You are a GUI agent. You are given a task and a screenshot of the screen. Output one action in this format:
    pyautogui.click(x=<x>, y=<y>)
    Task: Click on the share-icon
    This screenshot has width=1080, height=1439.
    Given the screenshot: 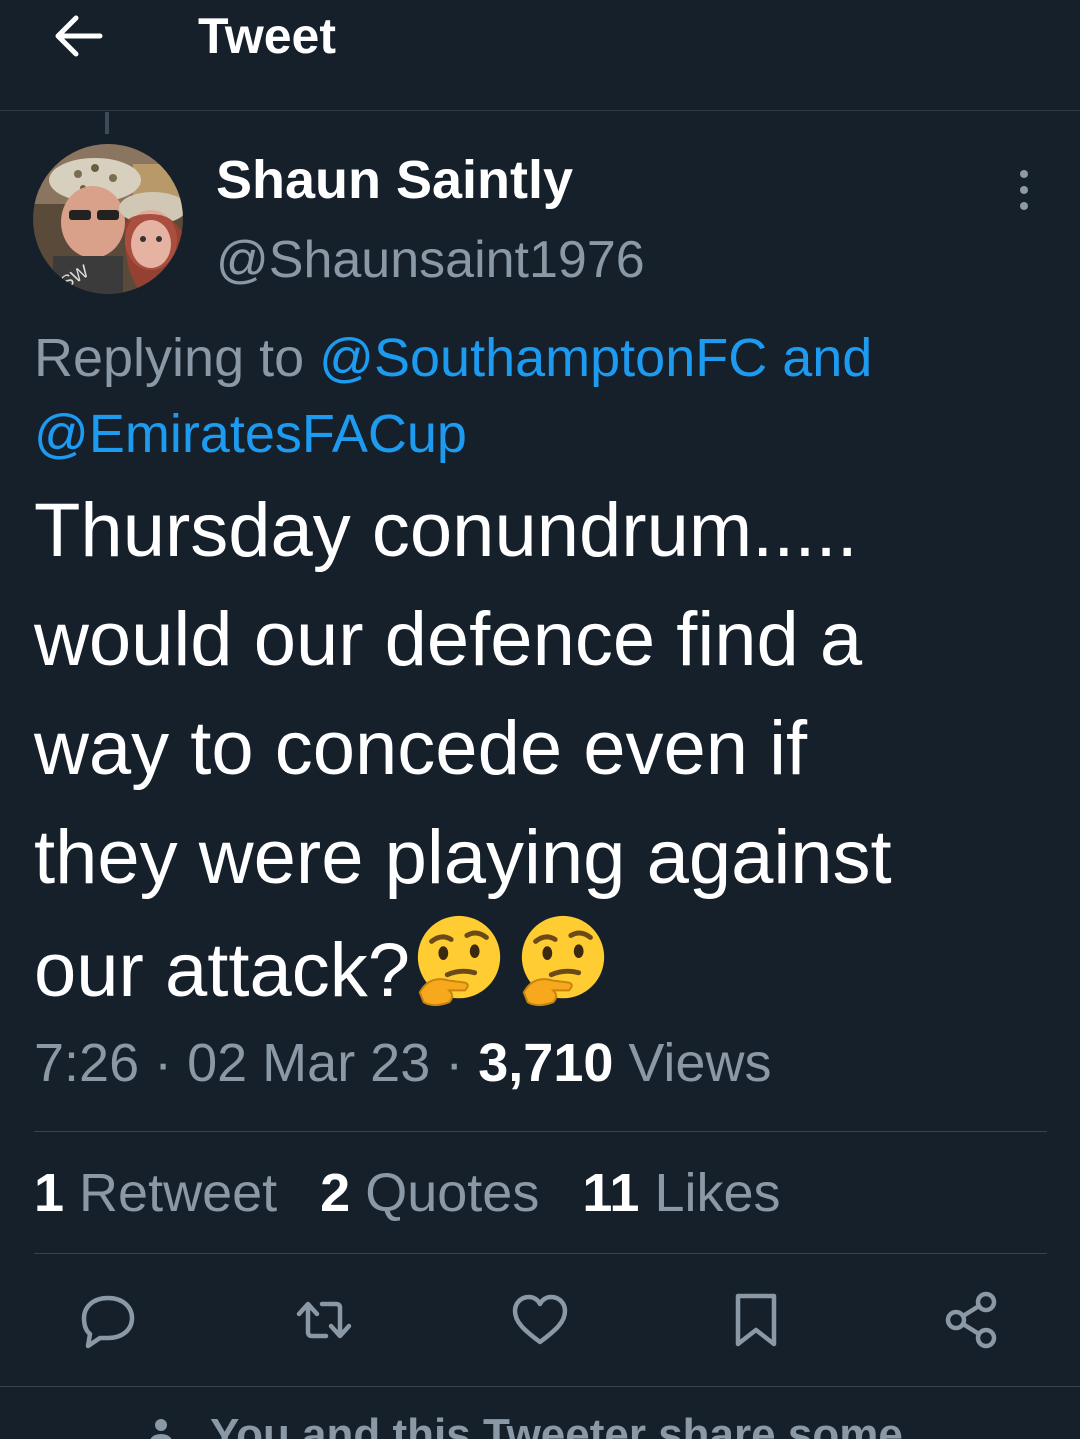 What is the action you would take?
    pyautogui.click(x=971, y=1320)
    